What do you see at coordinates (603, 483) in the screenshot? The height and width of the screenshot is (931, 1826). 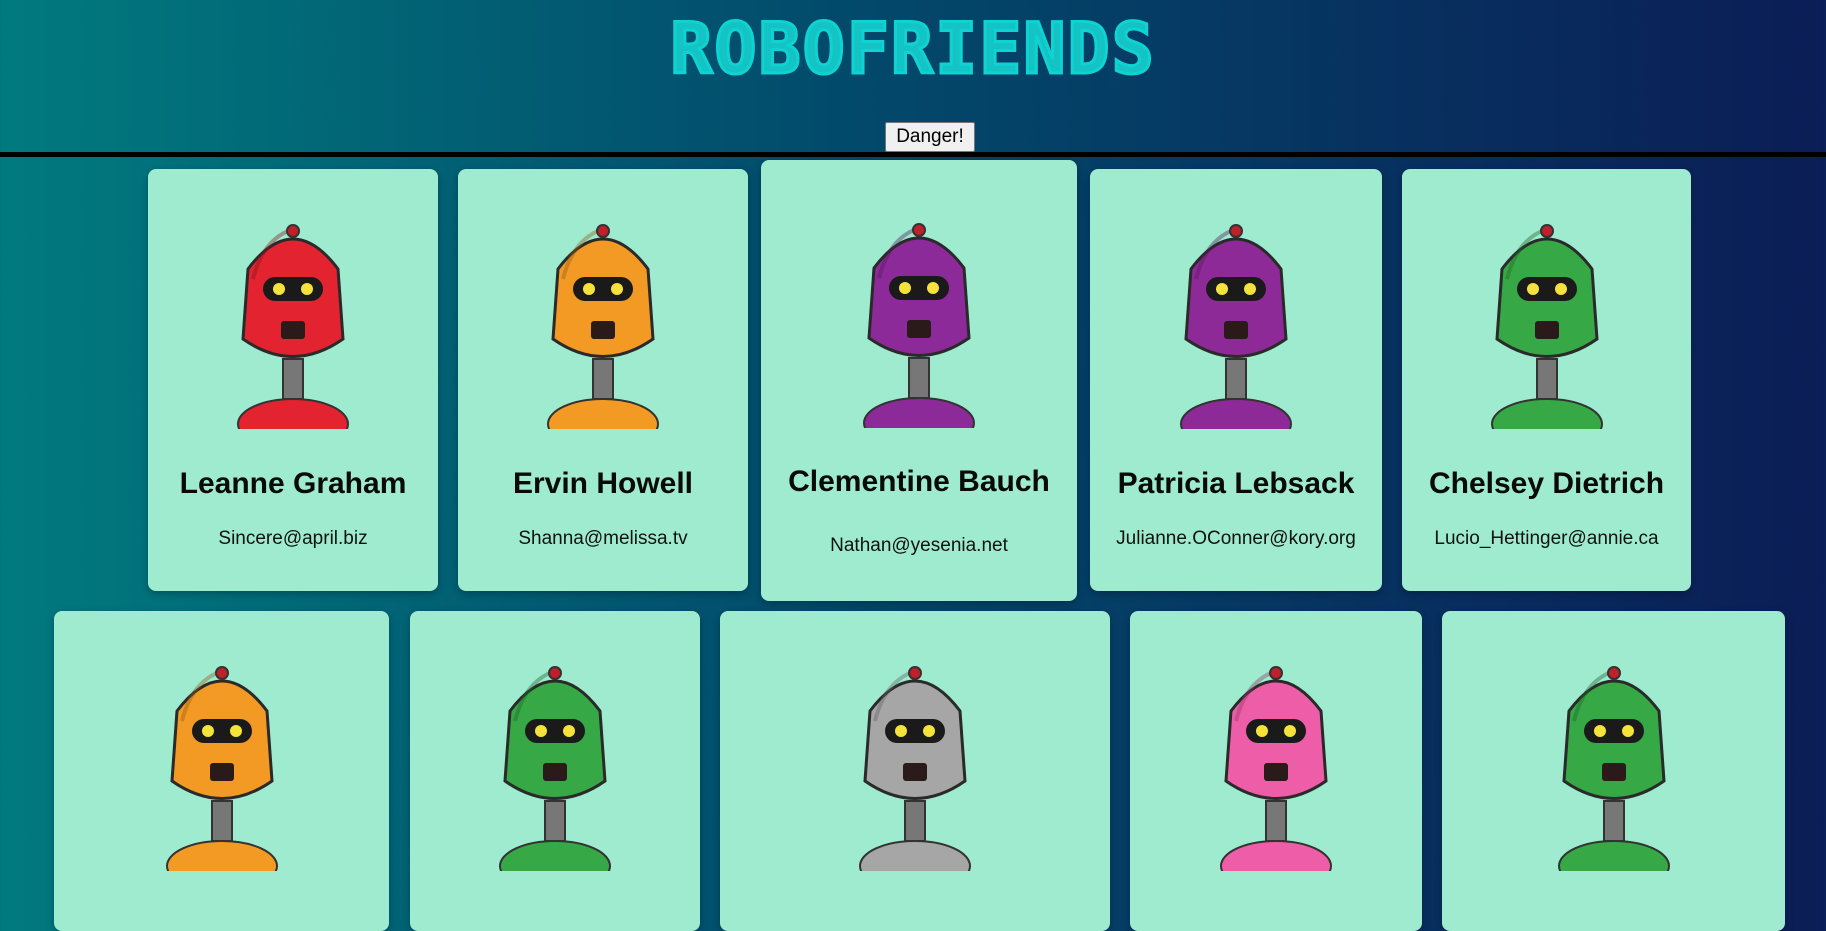 I see `robot-name: Ervin Howell` at bounding box center [603, 483].